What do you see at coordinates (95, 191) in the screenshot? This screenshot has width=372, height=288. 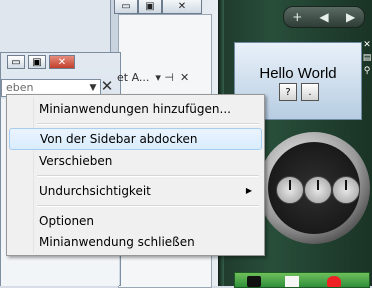 I see `menu-item-label: Undurchsichtigkeit` at bounding box center [95, 191].